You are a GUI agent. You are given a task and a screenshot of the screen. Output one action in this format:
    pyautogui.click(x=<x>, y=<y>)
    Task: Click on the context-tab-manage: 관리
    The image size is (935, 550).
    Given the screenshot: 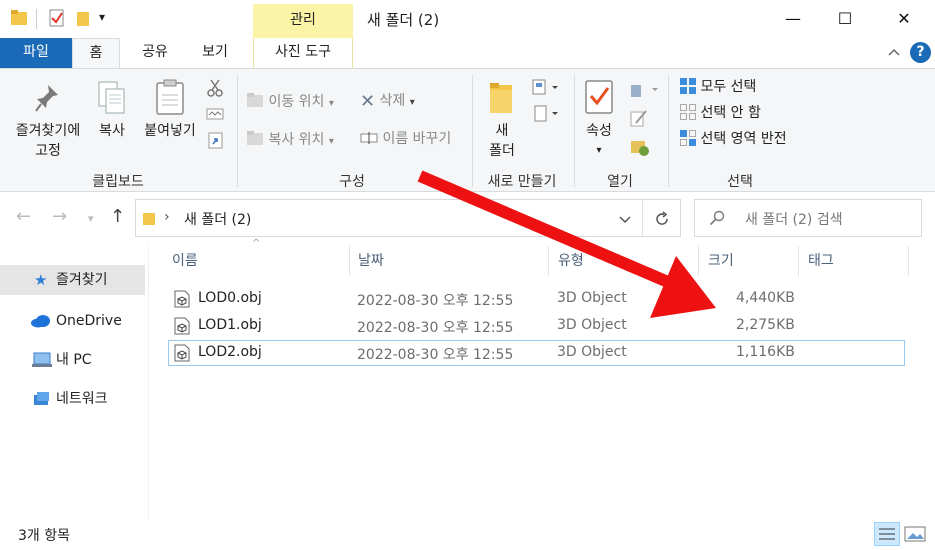 What is the action you would take?
    pyautogui.click(x=303, y=21)
    